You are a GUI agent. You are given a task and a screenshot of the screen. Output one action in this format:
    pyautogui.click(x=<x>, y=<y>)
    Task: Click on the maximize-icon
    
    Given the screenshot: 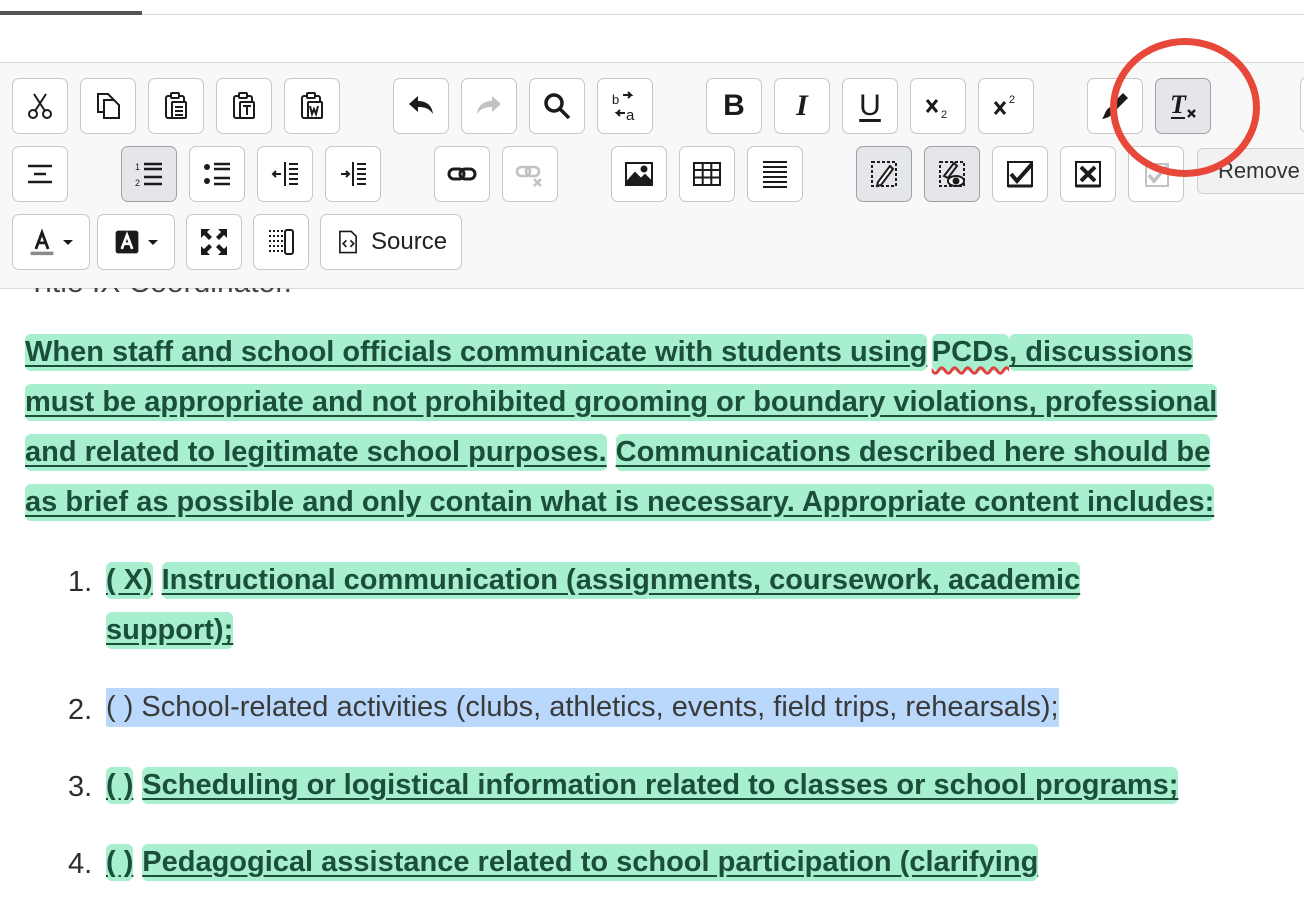 What is the action you would take?
    pyautogui.click(x=214, y=242)
    